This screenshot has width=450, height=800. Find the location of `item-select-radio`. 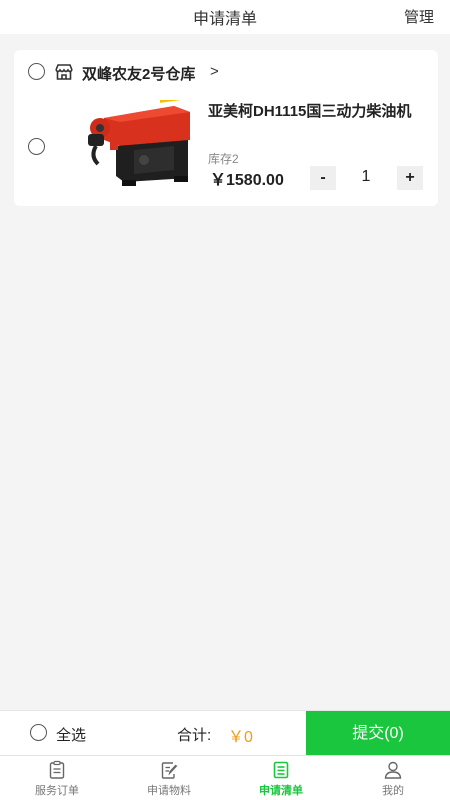

item-select-radio is located at coordinates (36, 146).